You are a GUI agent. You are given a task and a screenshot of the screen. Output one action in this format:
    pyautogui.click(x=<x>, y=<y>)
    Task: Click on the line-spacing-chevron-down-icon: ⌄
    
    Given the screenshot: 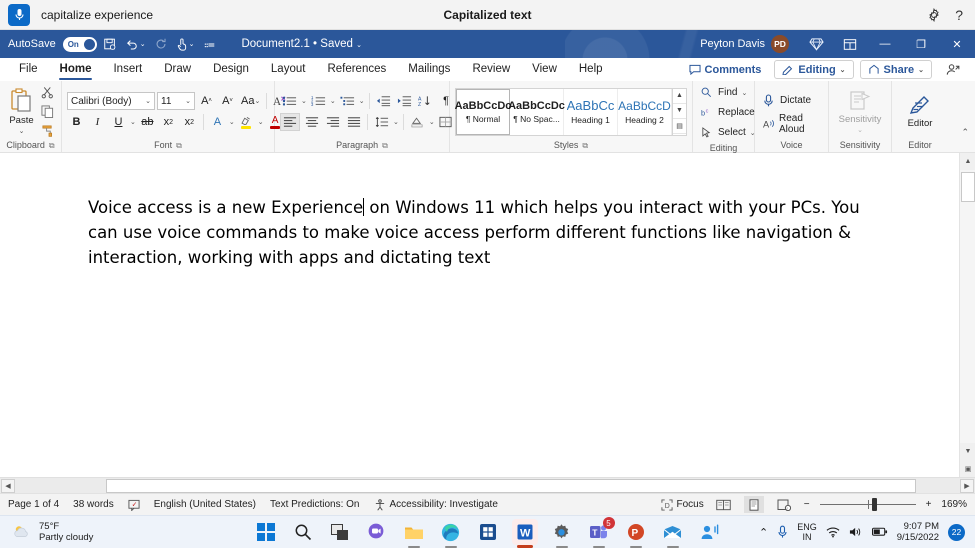 What is the action you would take?
    pyautogui.click(x=396, y=122)
    